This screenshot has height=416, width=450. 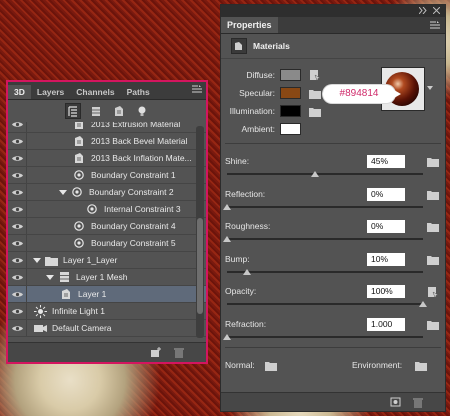 What do you see at coordinates (333, 324) in the screenshot?
I see `parameter-row: Refraction: 1.000` at bounding box center [333, 324].